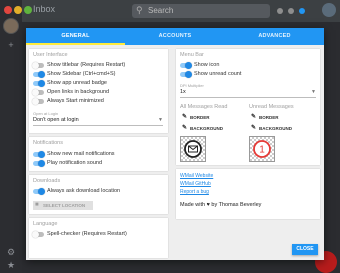  Describe the element at coordinates (78, 92) in the screenshot. I see `open-links-label: Open links in background` at that location.